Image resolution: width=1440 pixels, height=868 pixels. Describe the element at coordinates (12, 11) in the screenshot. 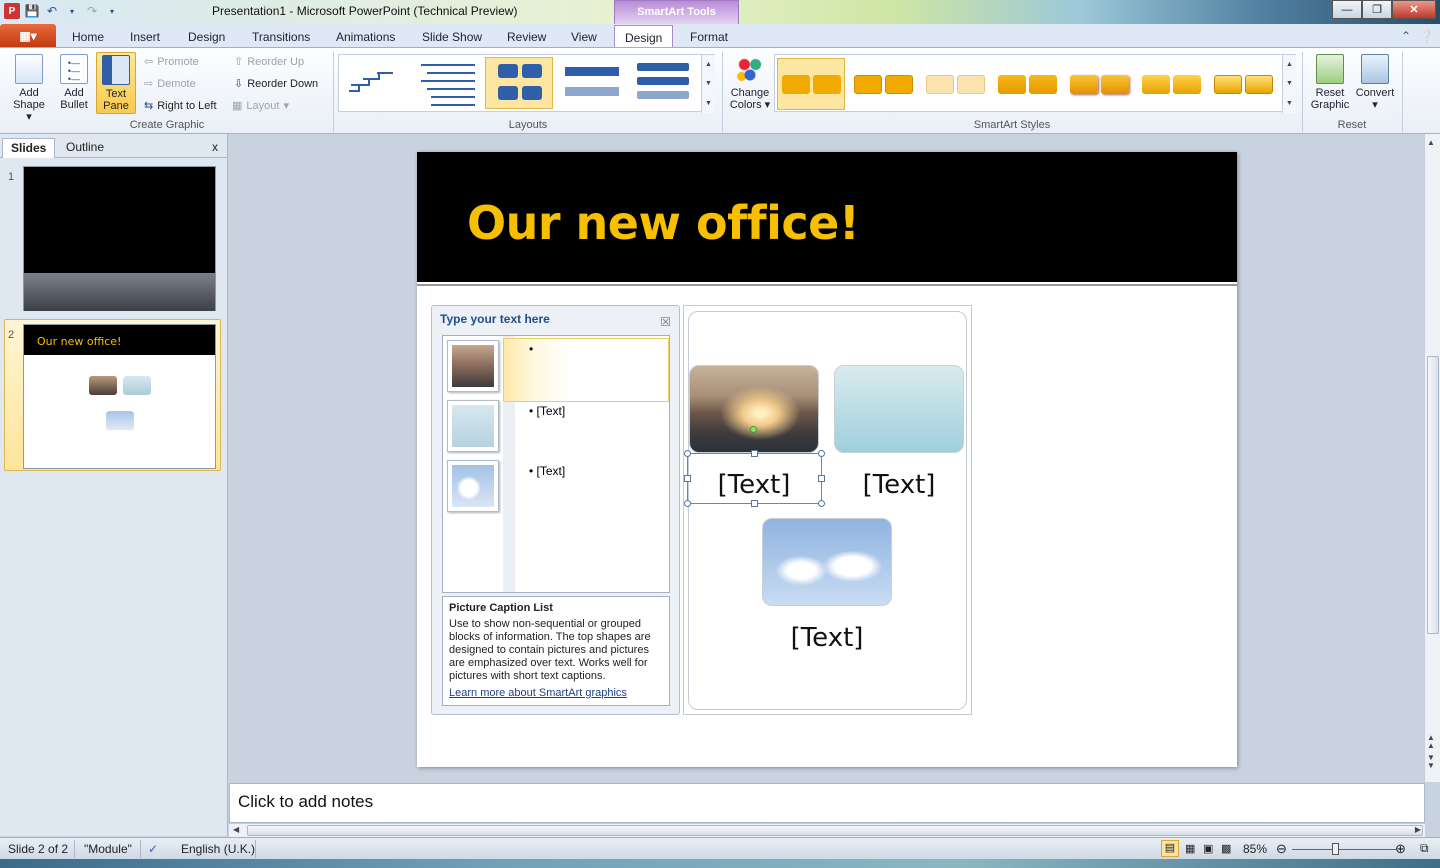

I see `powerpoint-logo-icon: P` at that location.